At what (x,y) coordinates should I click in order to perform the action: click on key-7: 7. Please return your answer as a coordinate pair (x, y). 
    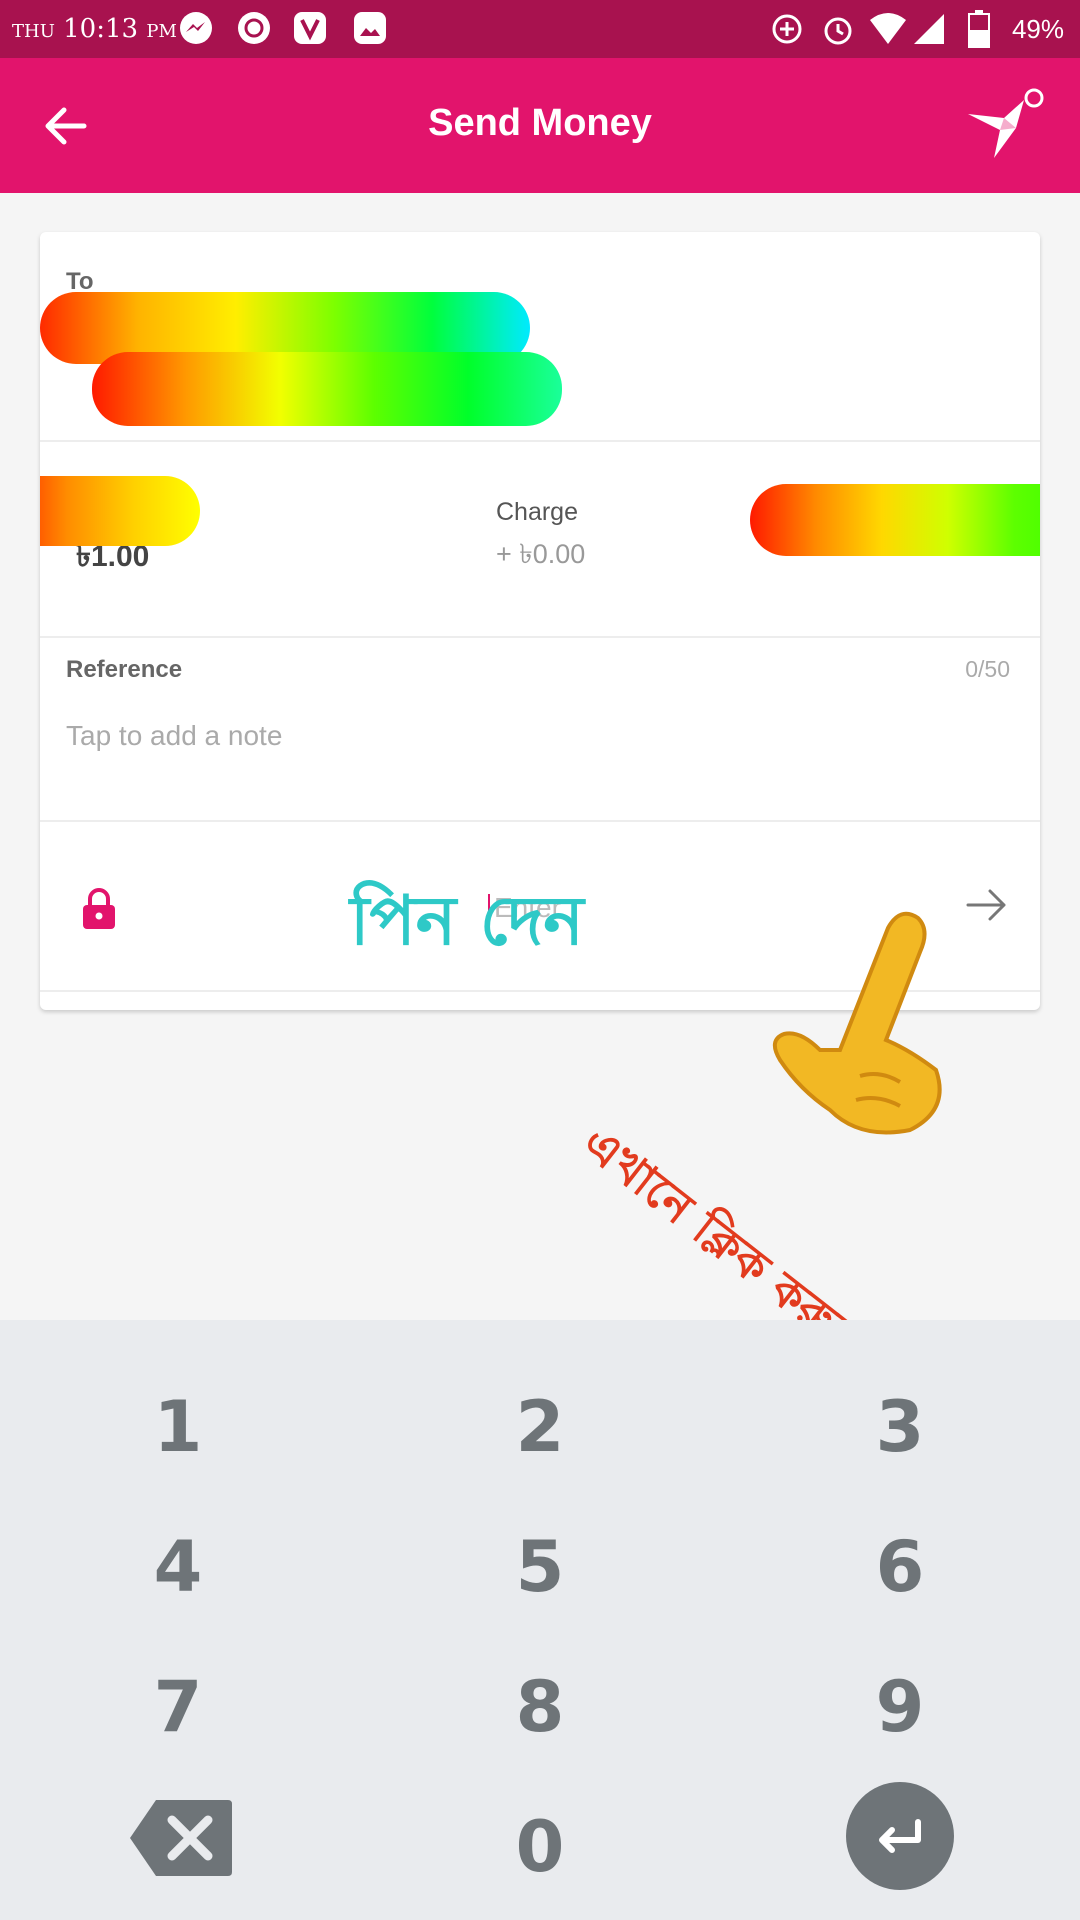
    Looking at the image, I should click on (178, 1707).